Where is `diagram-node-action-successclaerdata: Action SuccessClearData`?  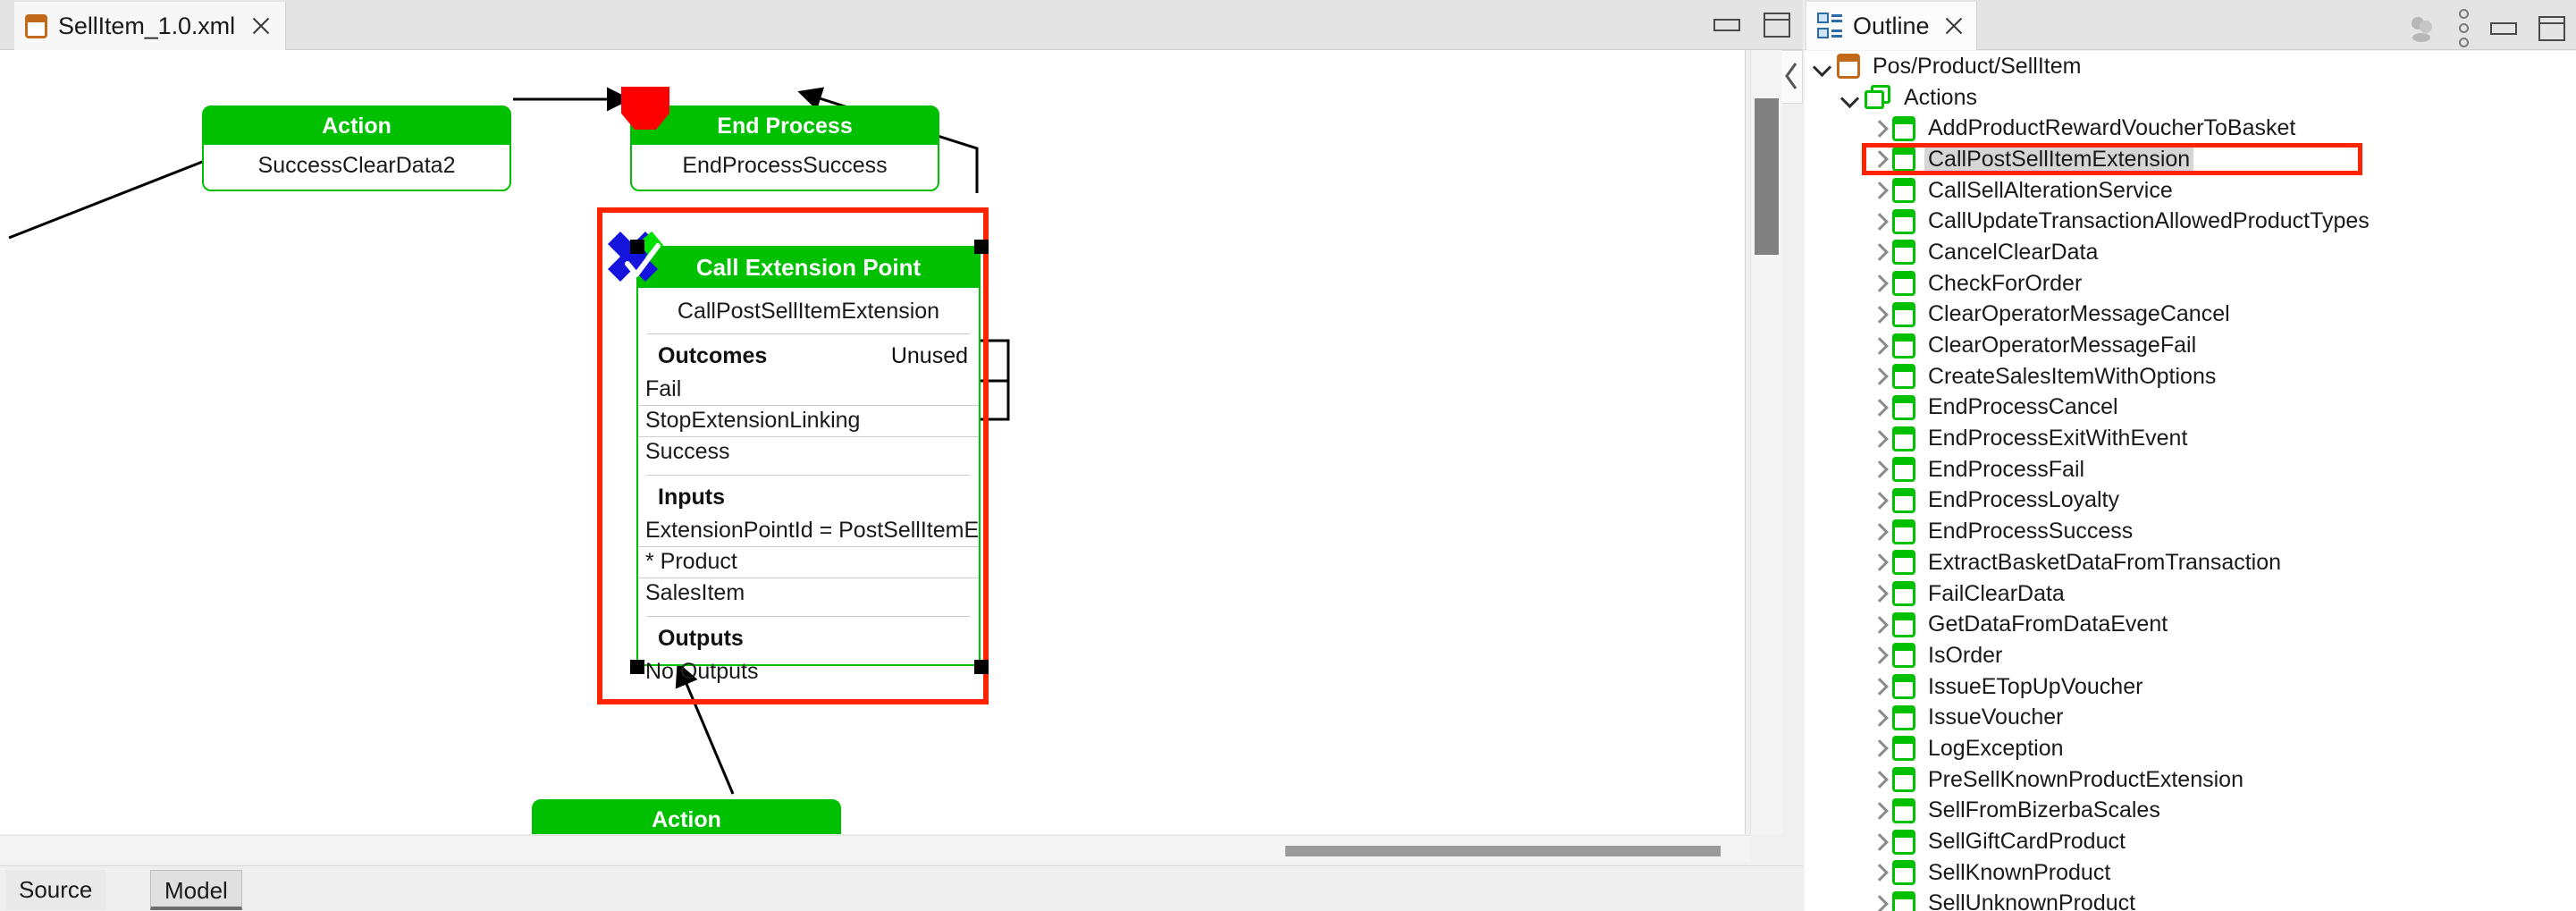 diagram-node-action-successclaerdata: Action SuccessClearData is located at coordinates (687, 816).